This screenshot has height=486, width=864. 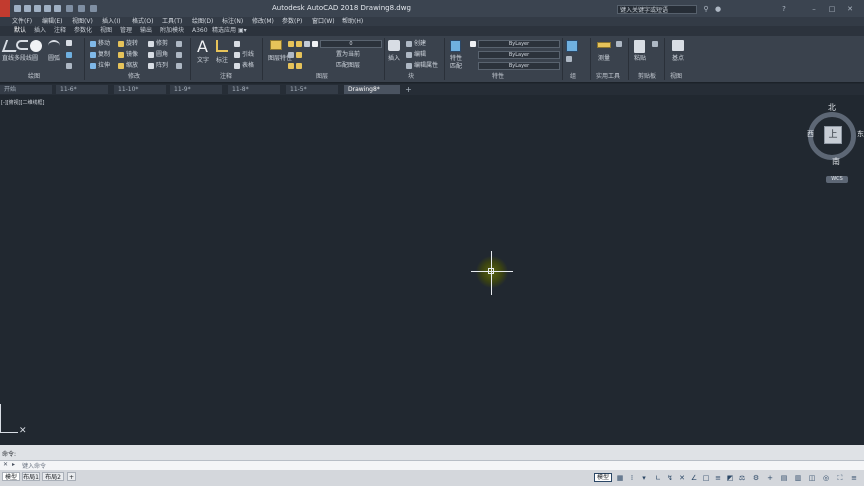 What do you see at coordinates (237, 55) in the screenshot?
I see `leader-icon` at bounding box center [237, 55].